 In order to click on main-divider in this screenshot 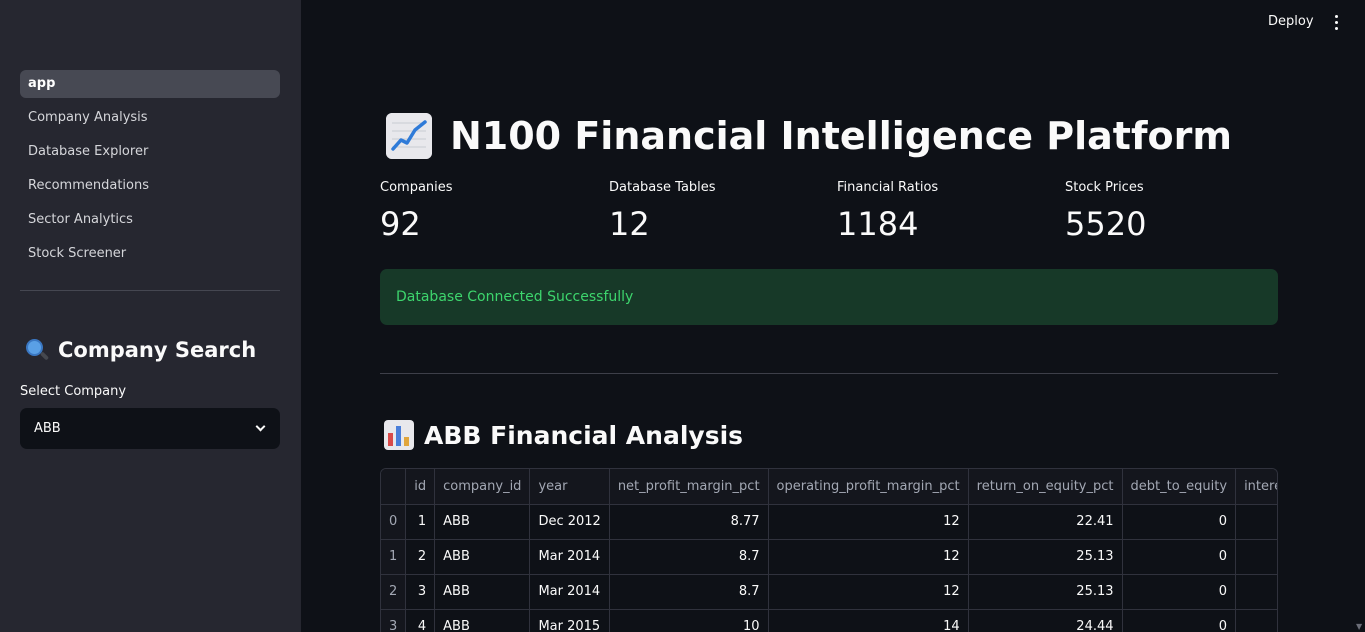, I will do `click(829, 373)`.